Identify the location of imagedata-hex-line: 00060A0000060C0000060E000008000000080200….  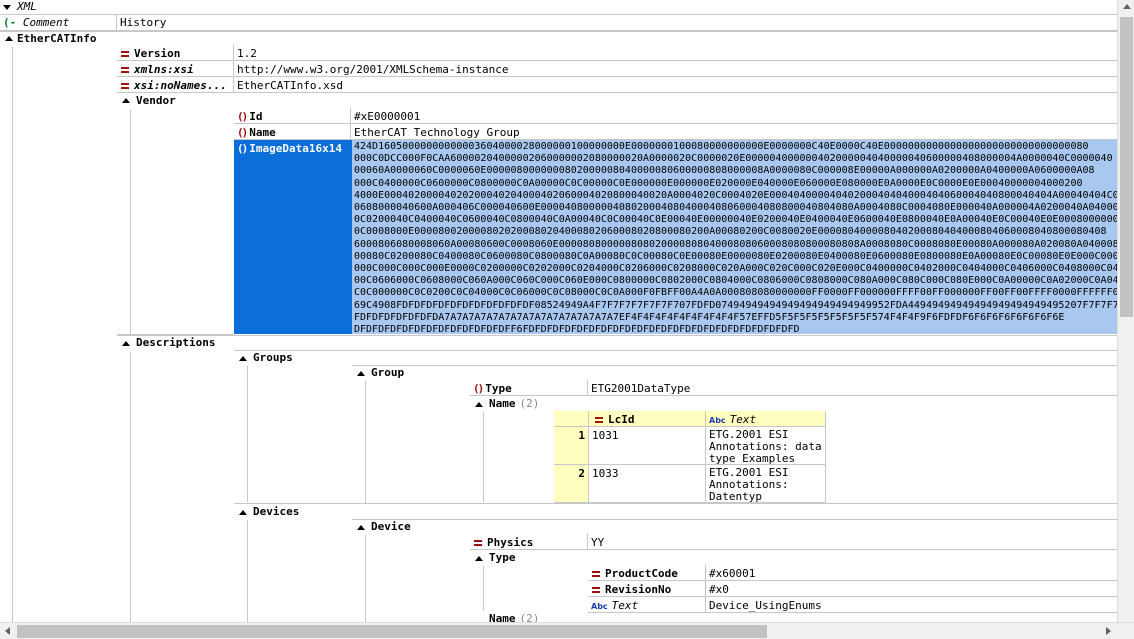
(724, 171).